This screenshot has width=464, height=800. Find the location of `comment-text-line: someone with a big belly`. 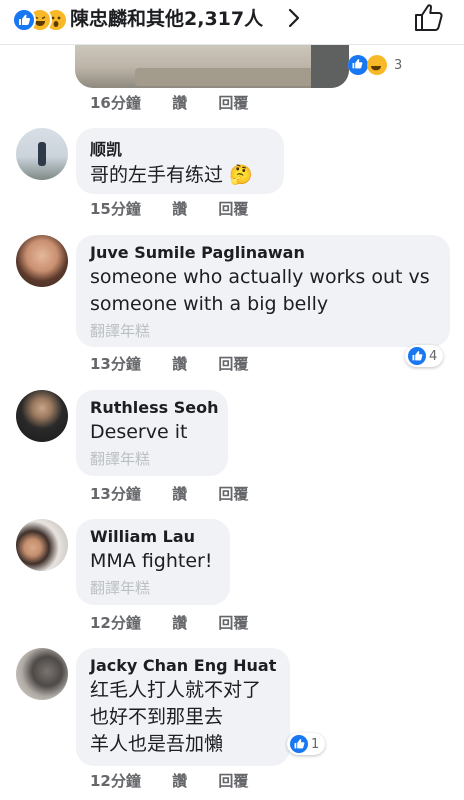

comment-text-line: someone with a big belly is located at coordinates (209, 304).